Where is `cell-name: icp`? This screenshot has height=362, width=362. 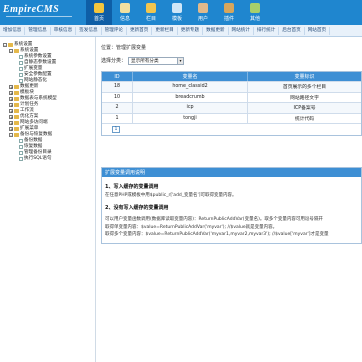
cell-name: icp is located at coordinates (189, 108).